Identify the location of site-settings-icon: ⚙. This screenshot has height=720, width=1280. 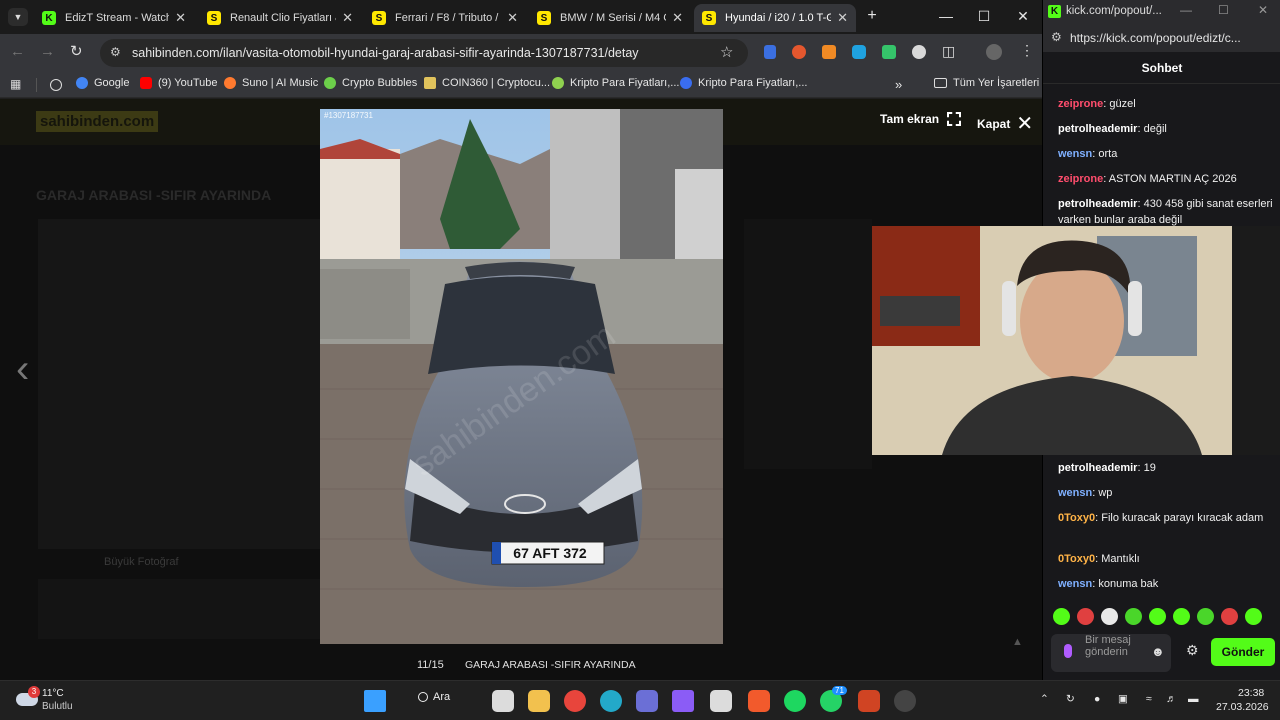
(115, 52).